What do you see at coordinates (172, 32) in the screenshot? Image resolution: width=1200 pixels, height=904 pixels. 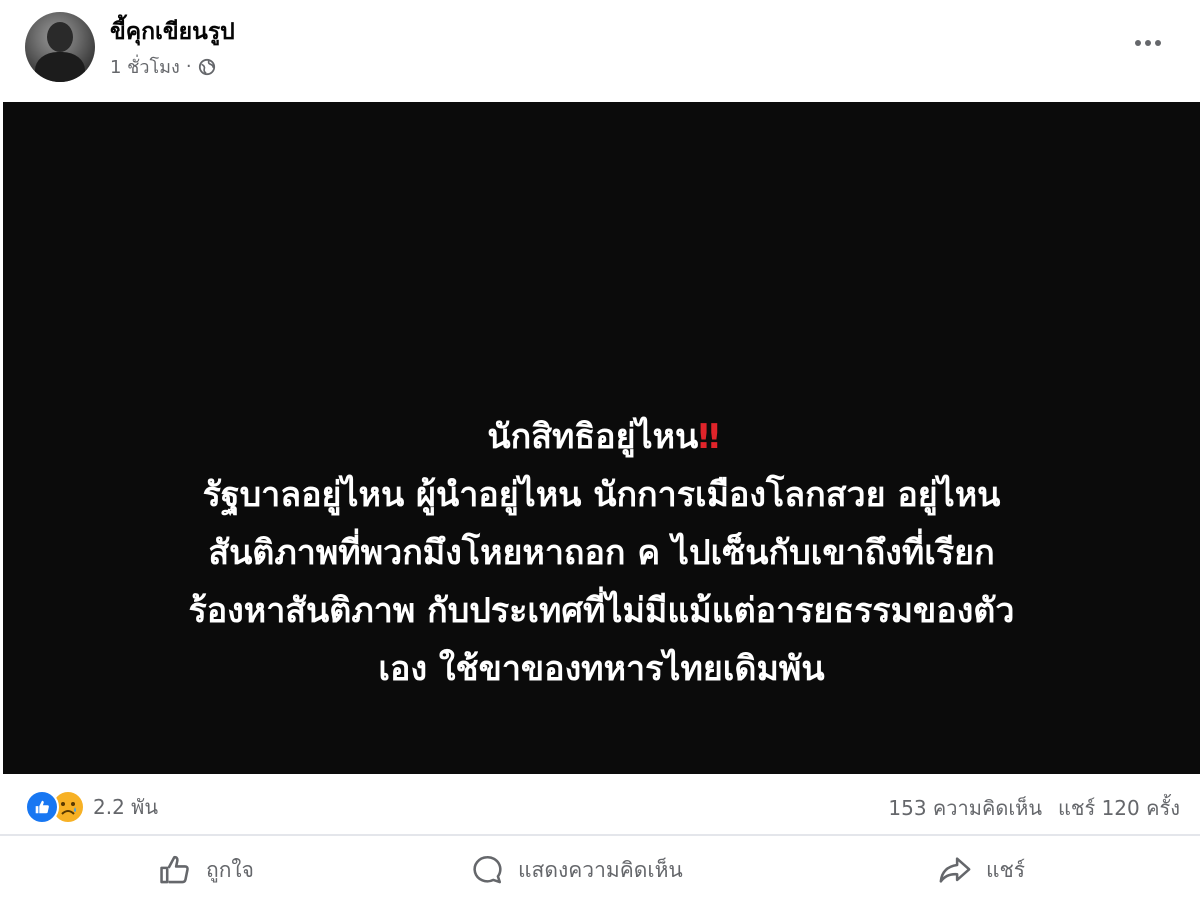 I see `author-name: ขี้คุกเขียนรูป` at bounding box center [172, 32].